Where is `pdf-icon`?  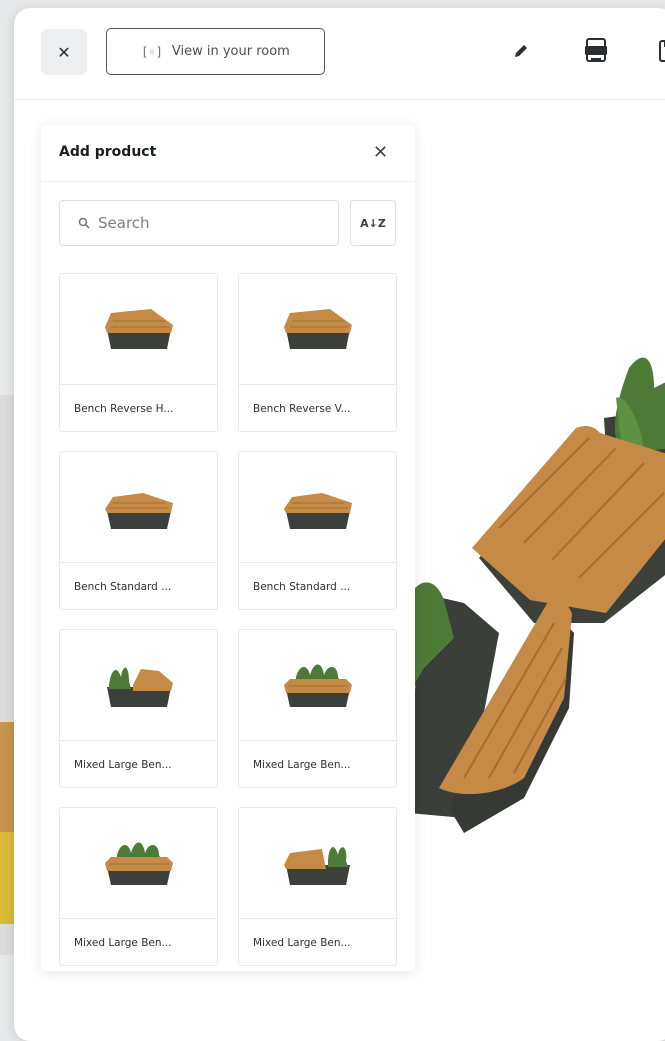 pdf-icon is located at coordinates (596, 50).